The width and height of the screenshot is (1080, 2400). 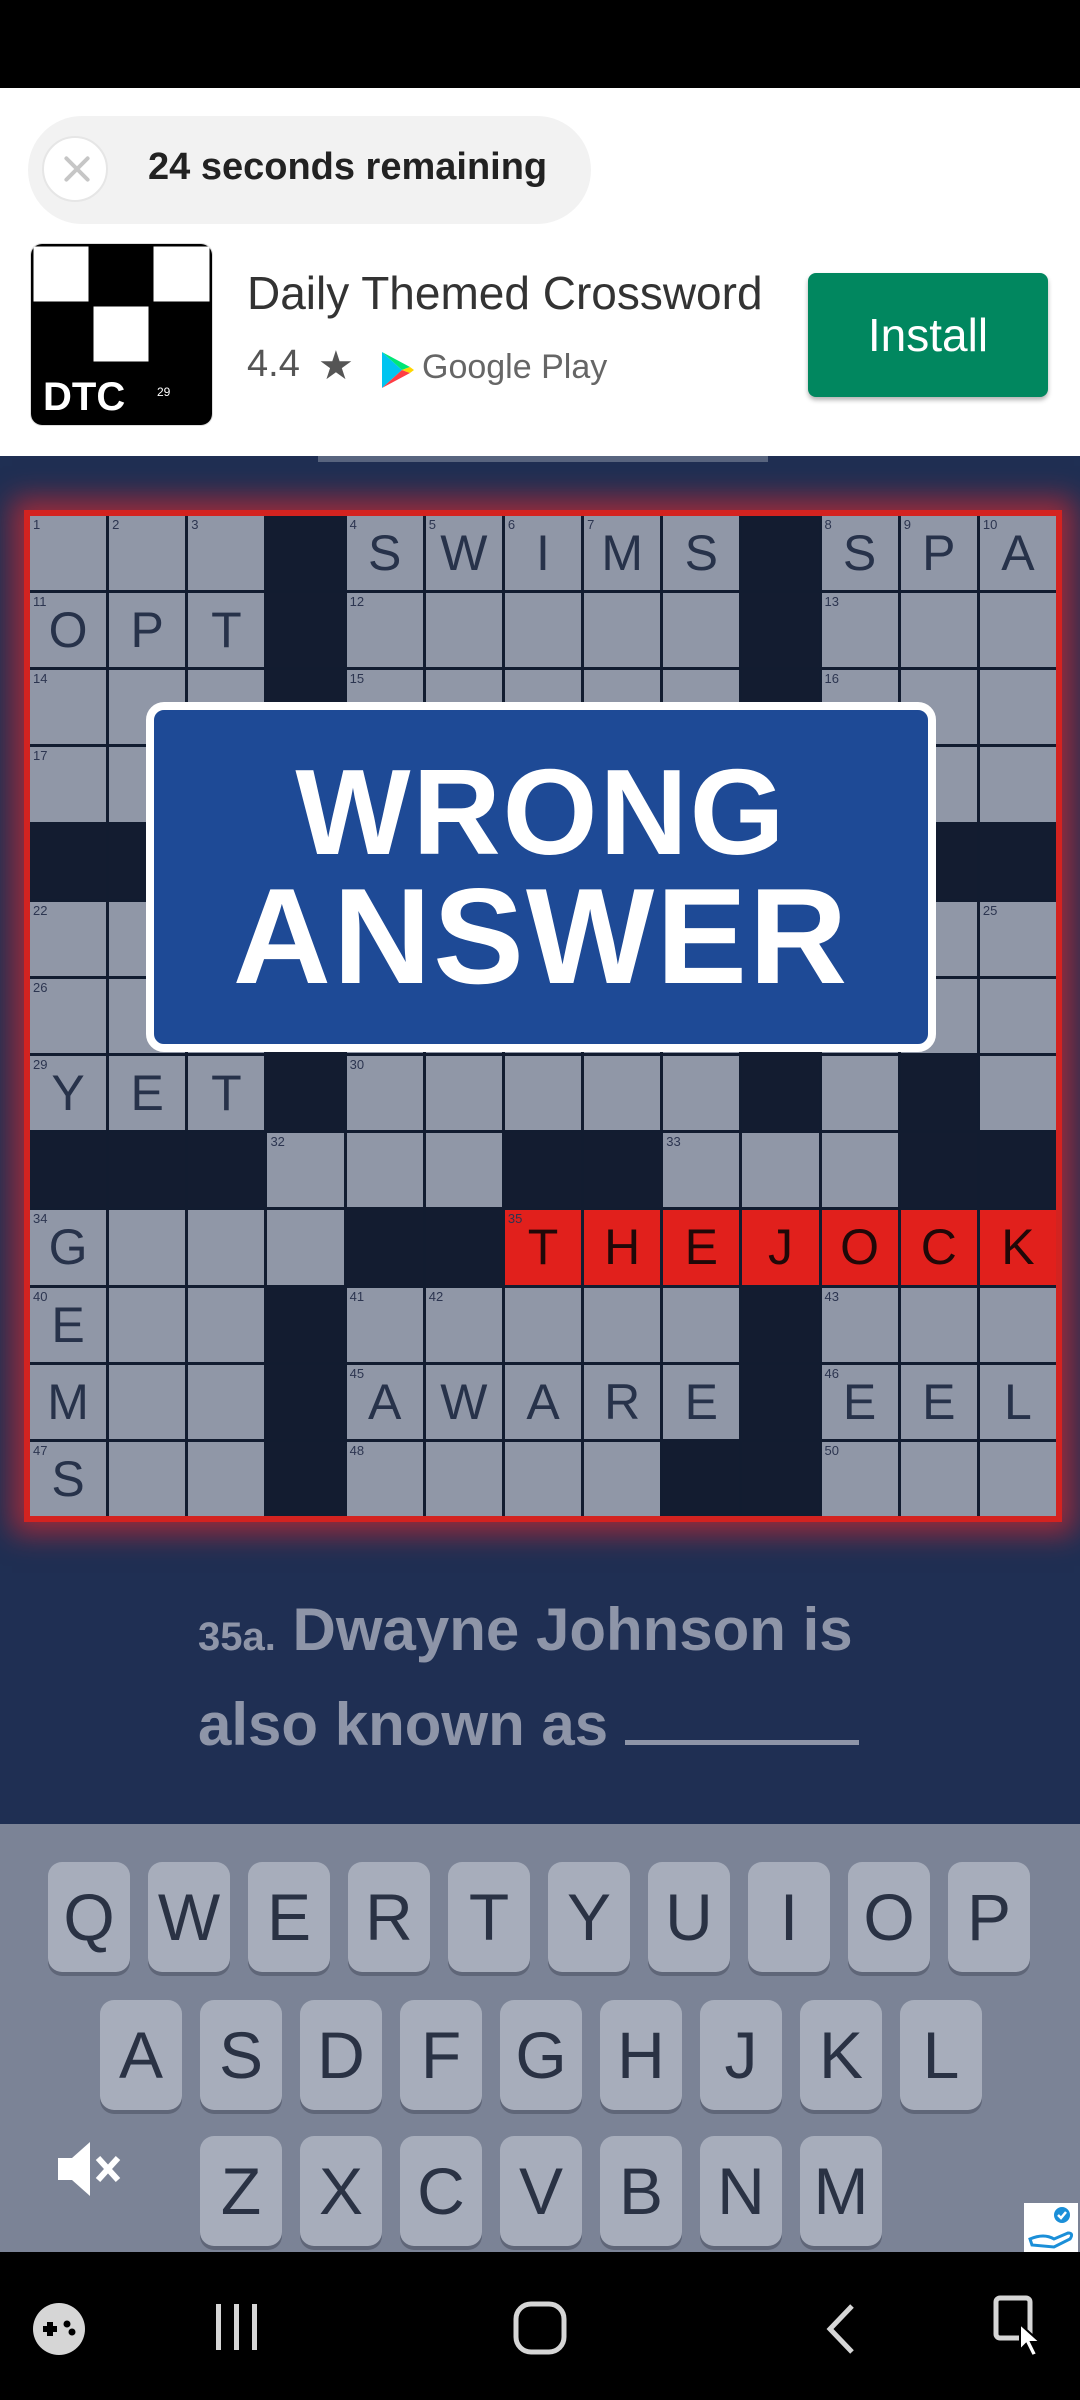 I want to click on cell-number: 29, so click(x=40, y=1065).